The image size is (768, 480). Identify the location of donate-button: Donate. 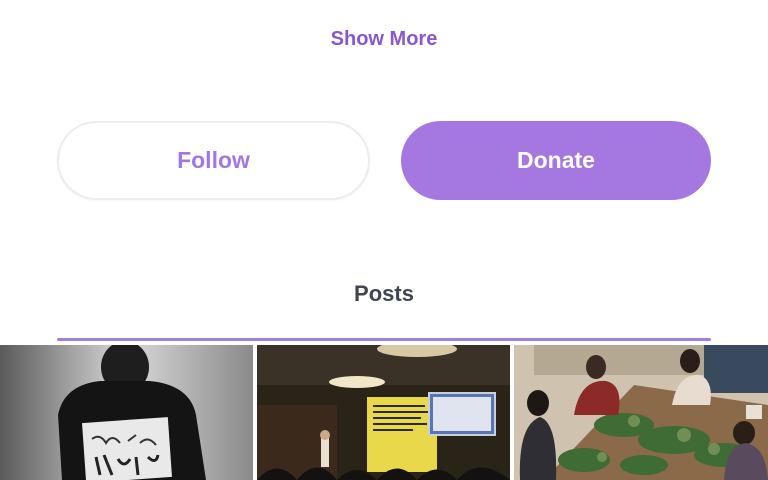
(556, 160).